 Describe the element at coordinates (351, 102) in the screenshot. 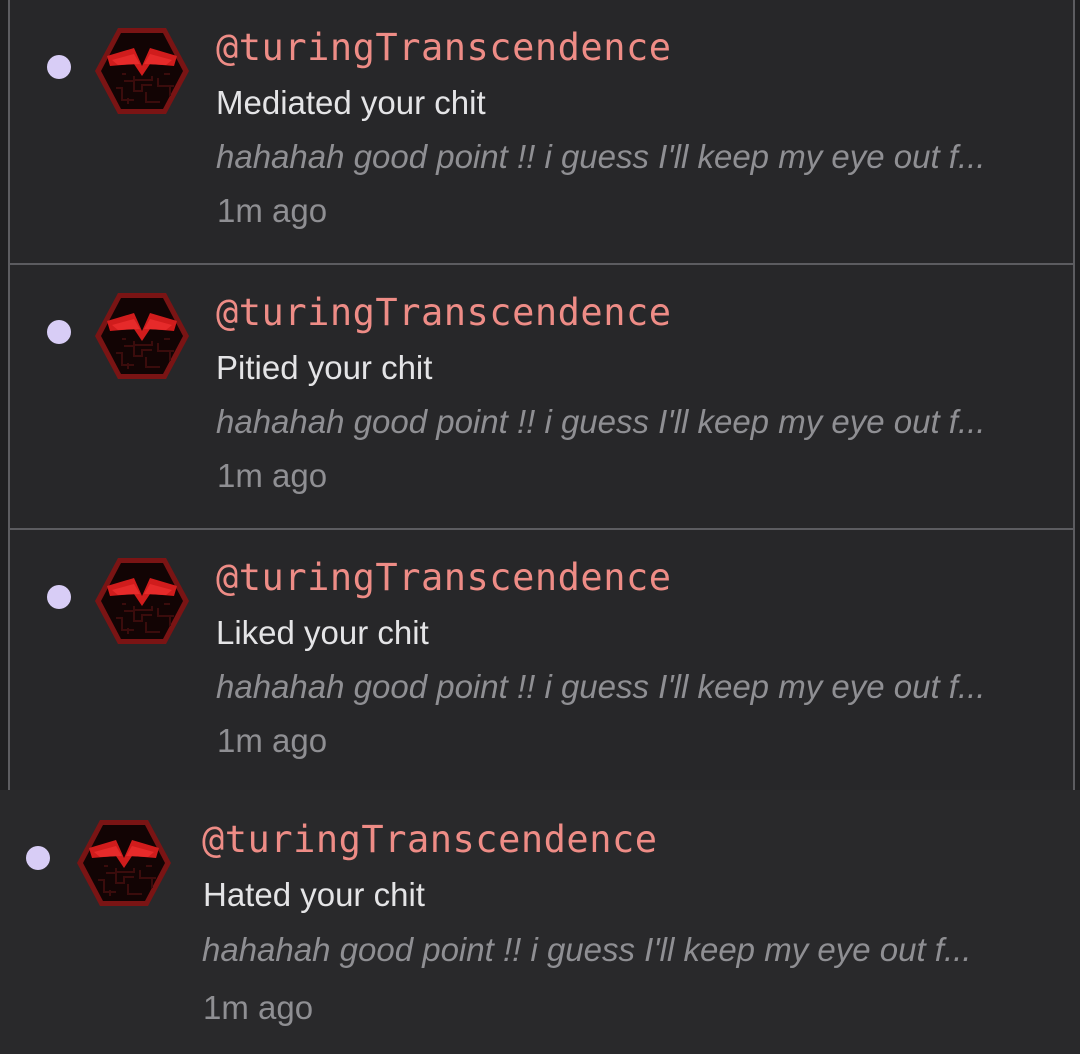

I see `notification-action: Mediated your chit` at that location.